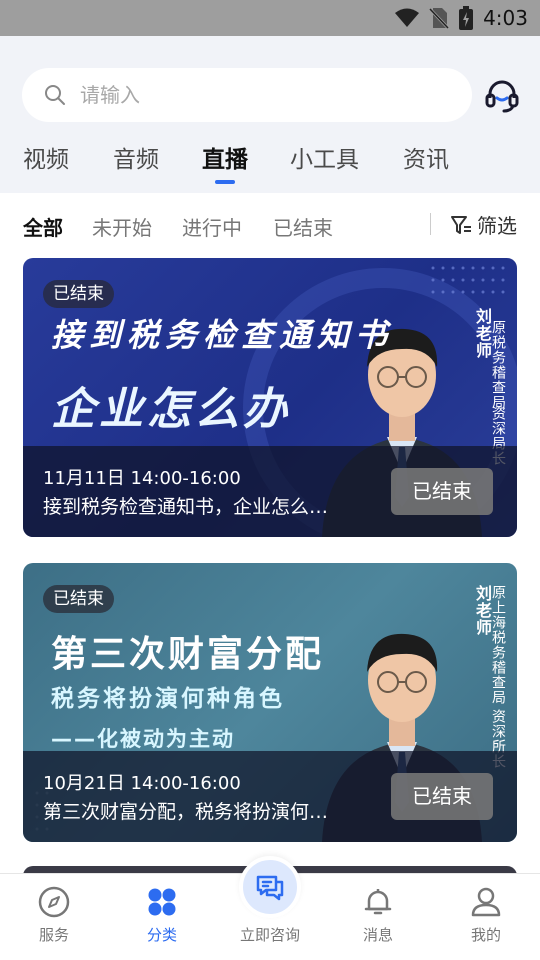 The height and width of the screenshot is (960, 540). What do you see at coordinates (270, 224) in the screenshot?
I see `filter-bar: 全部 未开始 进行中 已结束 筛选` at bounding box center [270, 224].